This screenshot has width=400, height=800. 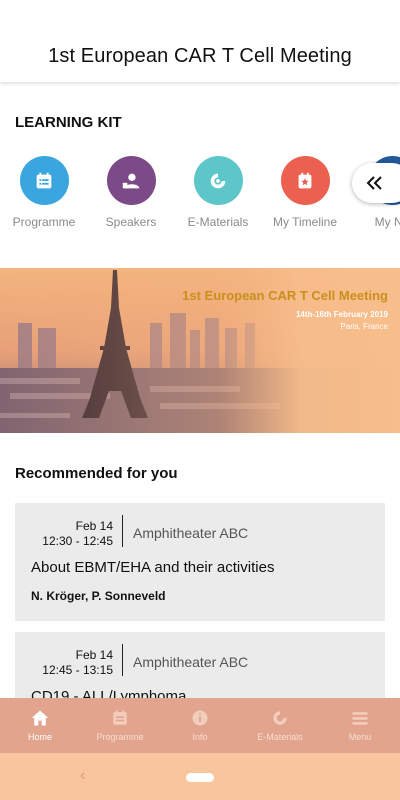 I want to click on kit-label: E-Materials, so click(x=218, y=222).